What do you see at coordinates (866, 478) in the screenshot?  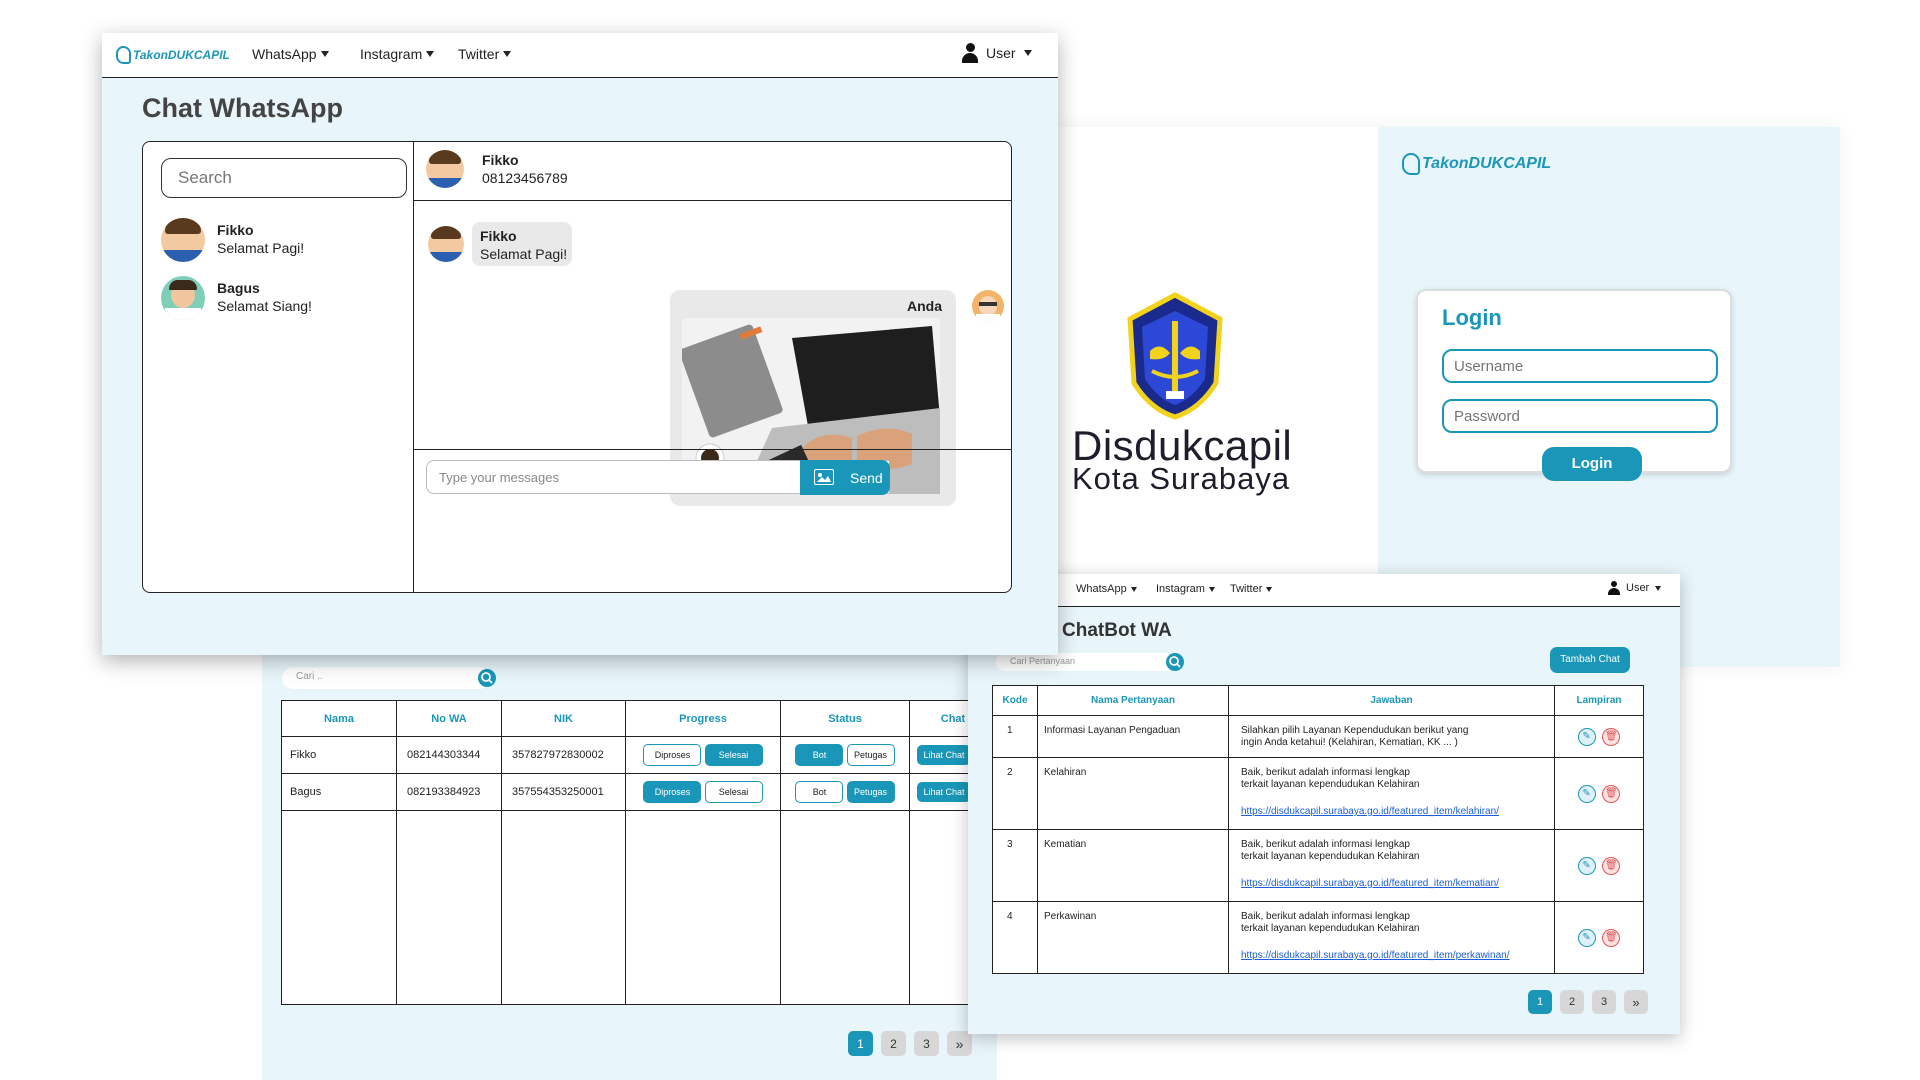 I see `send-label: Send` at bounding box center [866, 478].